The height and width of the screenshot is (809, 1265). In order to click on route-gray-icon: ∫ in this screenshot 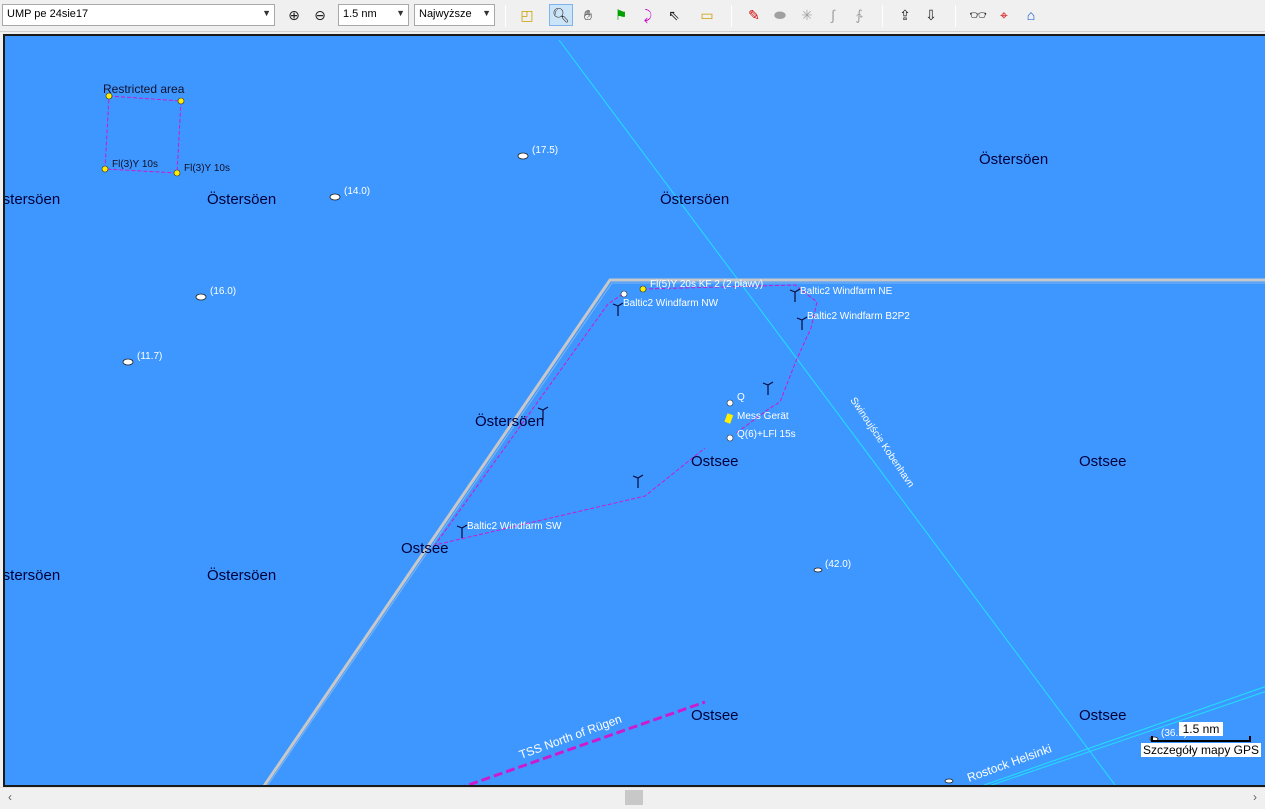, I will do `click(833, 15)`.